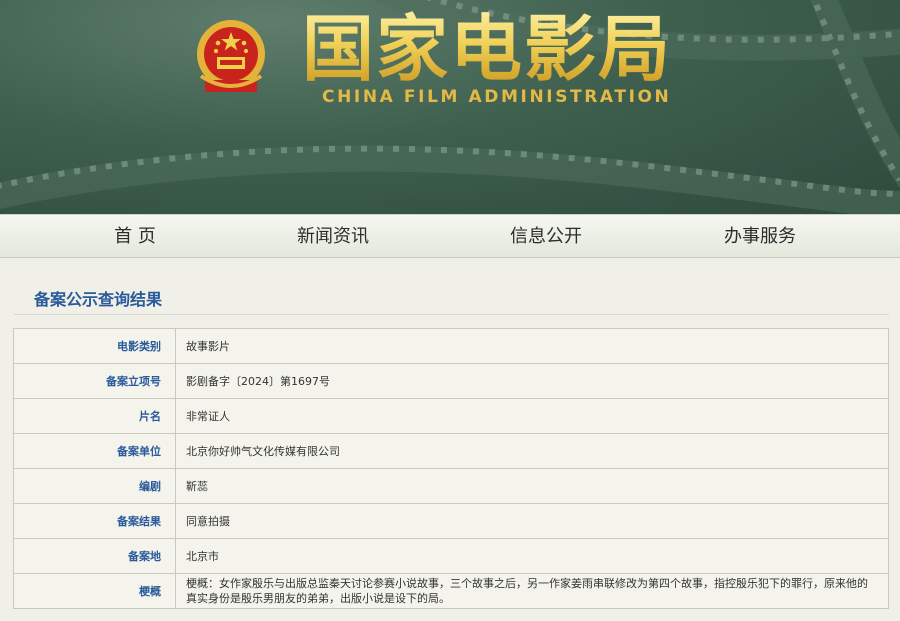 This screenshot has height=621, width=900. I want to click on field-label: 电影类别, so click(94, 346).